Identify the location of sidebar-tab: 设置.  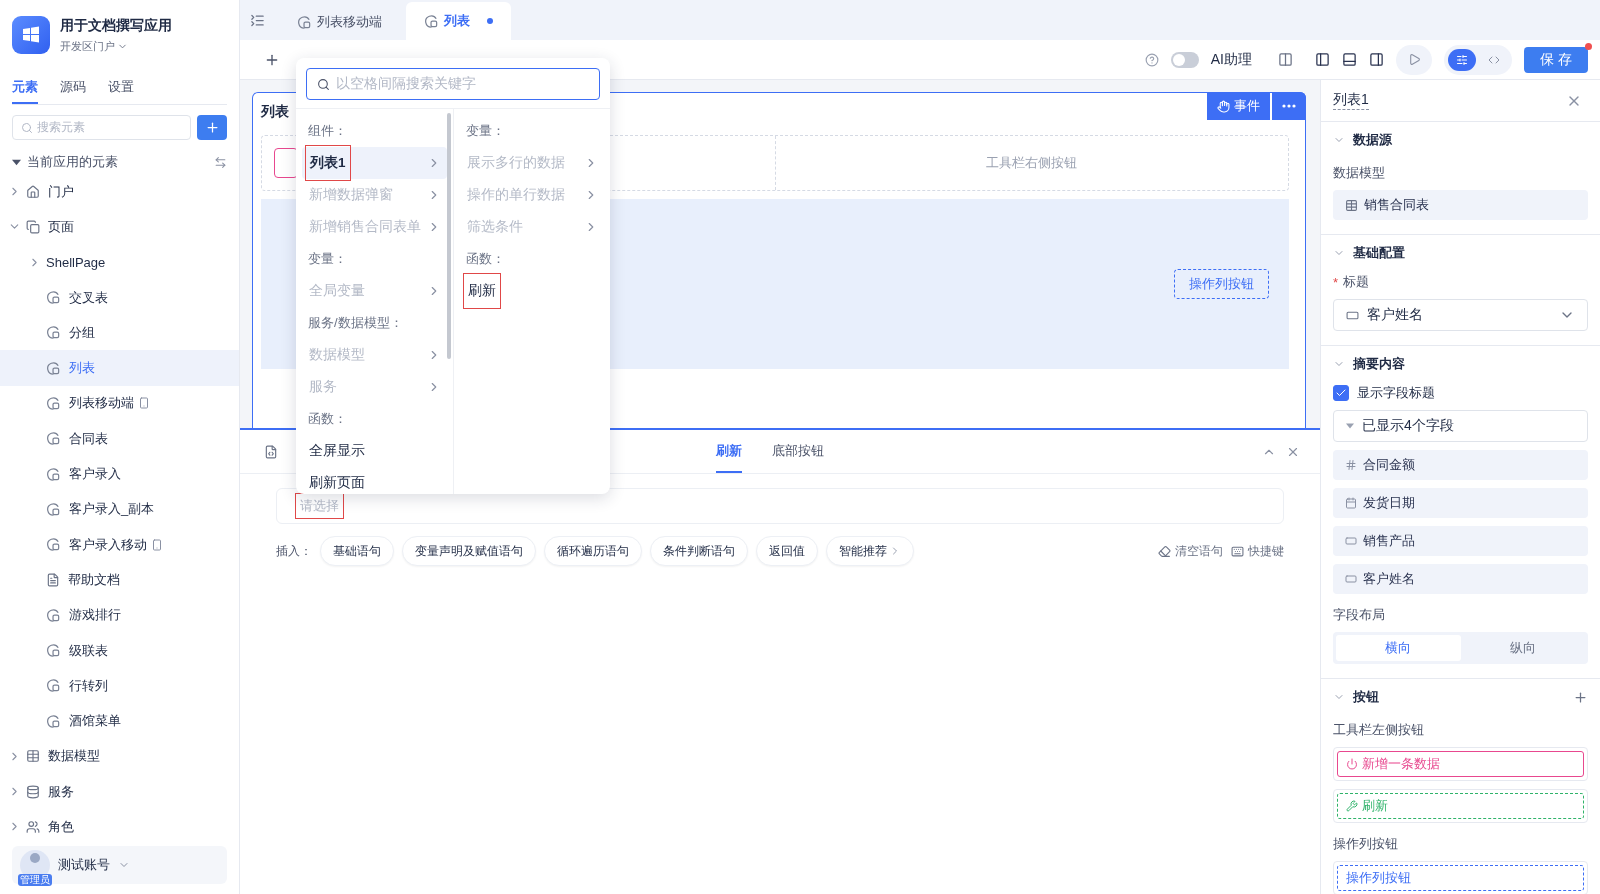
(121, 89).